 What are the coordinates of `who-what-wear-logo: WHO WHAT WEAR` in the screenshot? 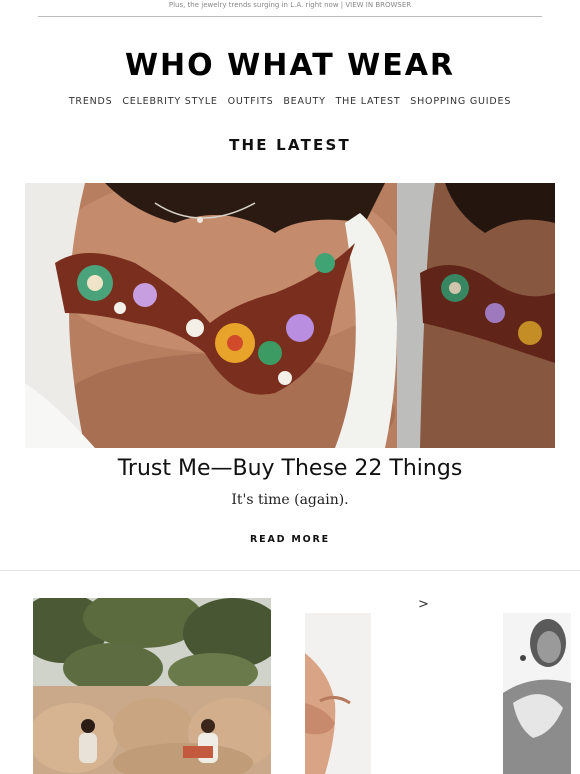 It's located at (290, 65).